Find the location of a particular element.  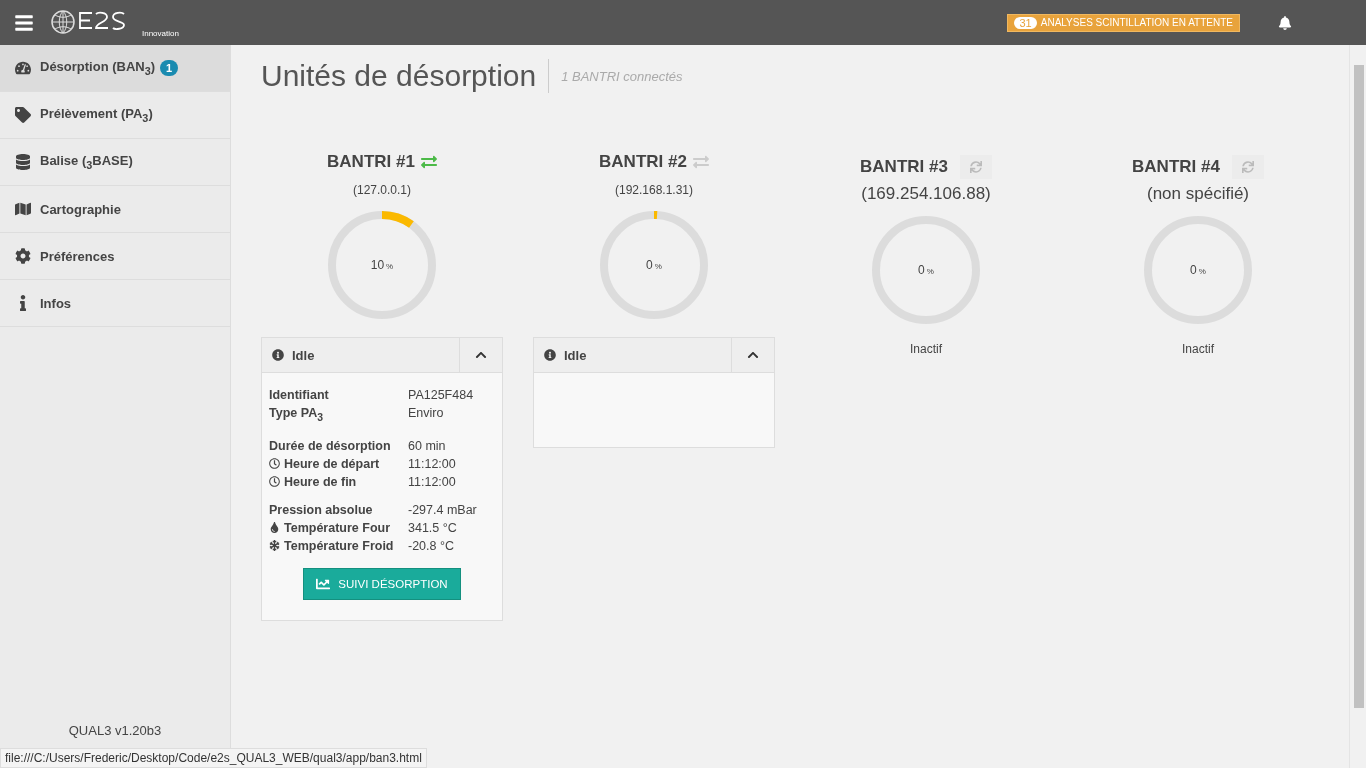

page-title: Unités de désorption is located at coordinates (405, 76).